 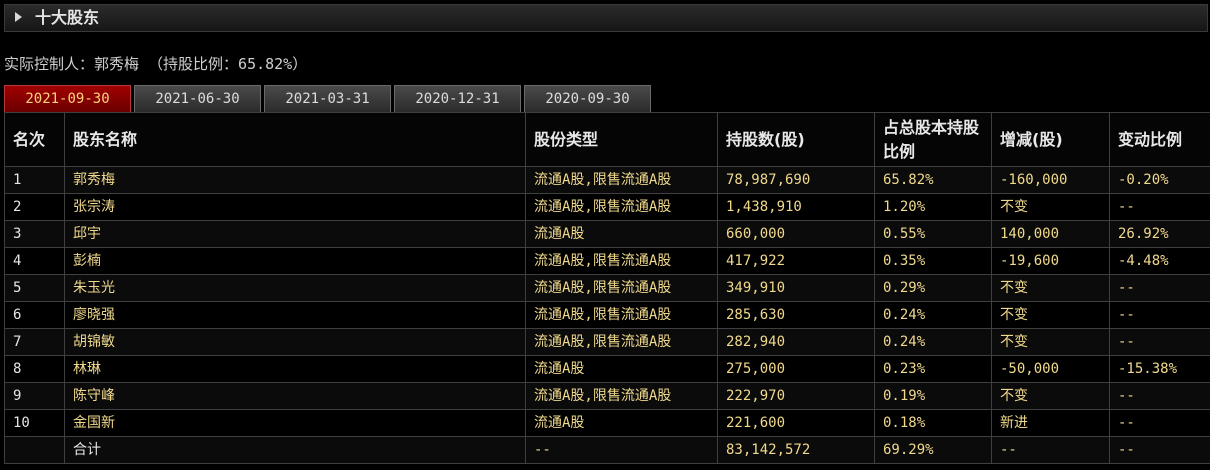 I want to click on cell-rank: 1, so click(x=34, y=180).